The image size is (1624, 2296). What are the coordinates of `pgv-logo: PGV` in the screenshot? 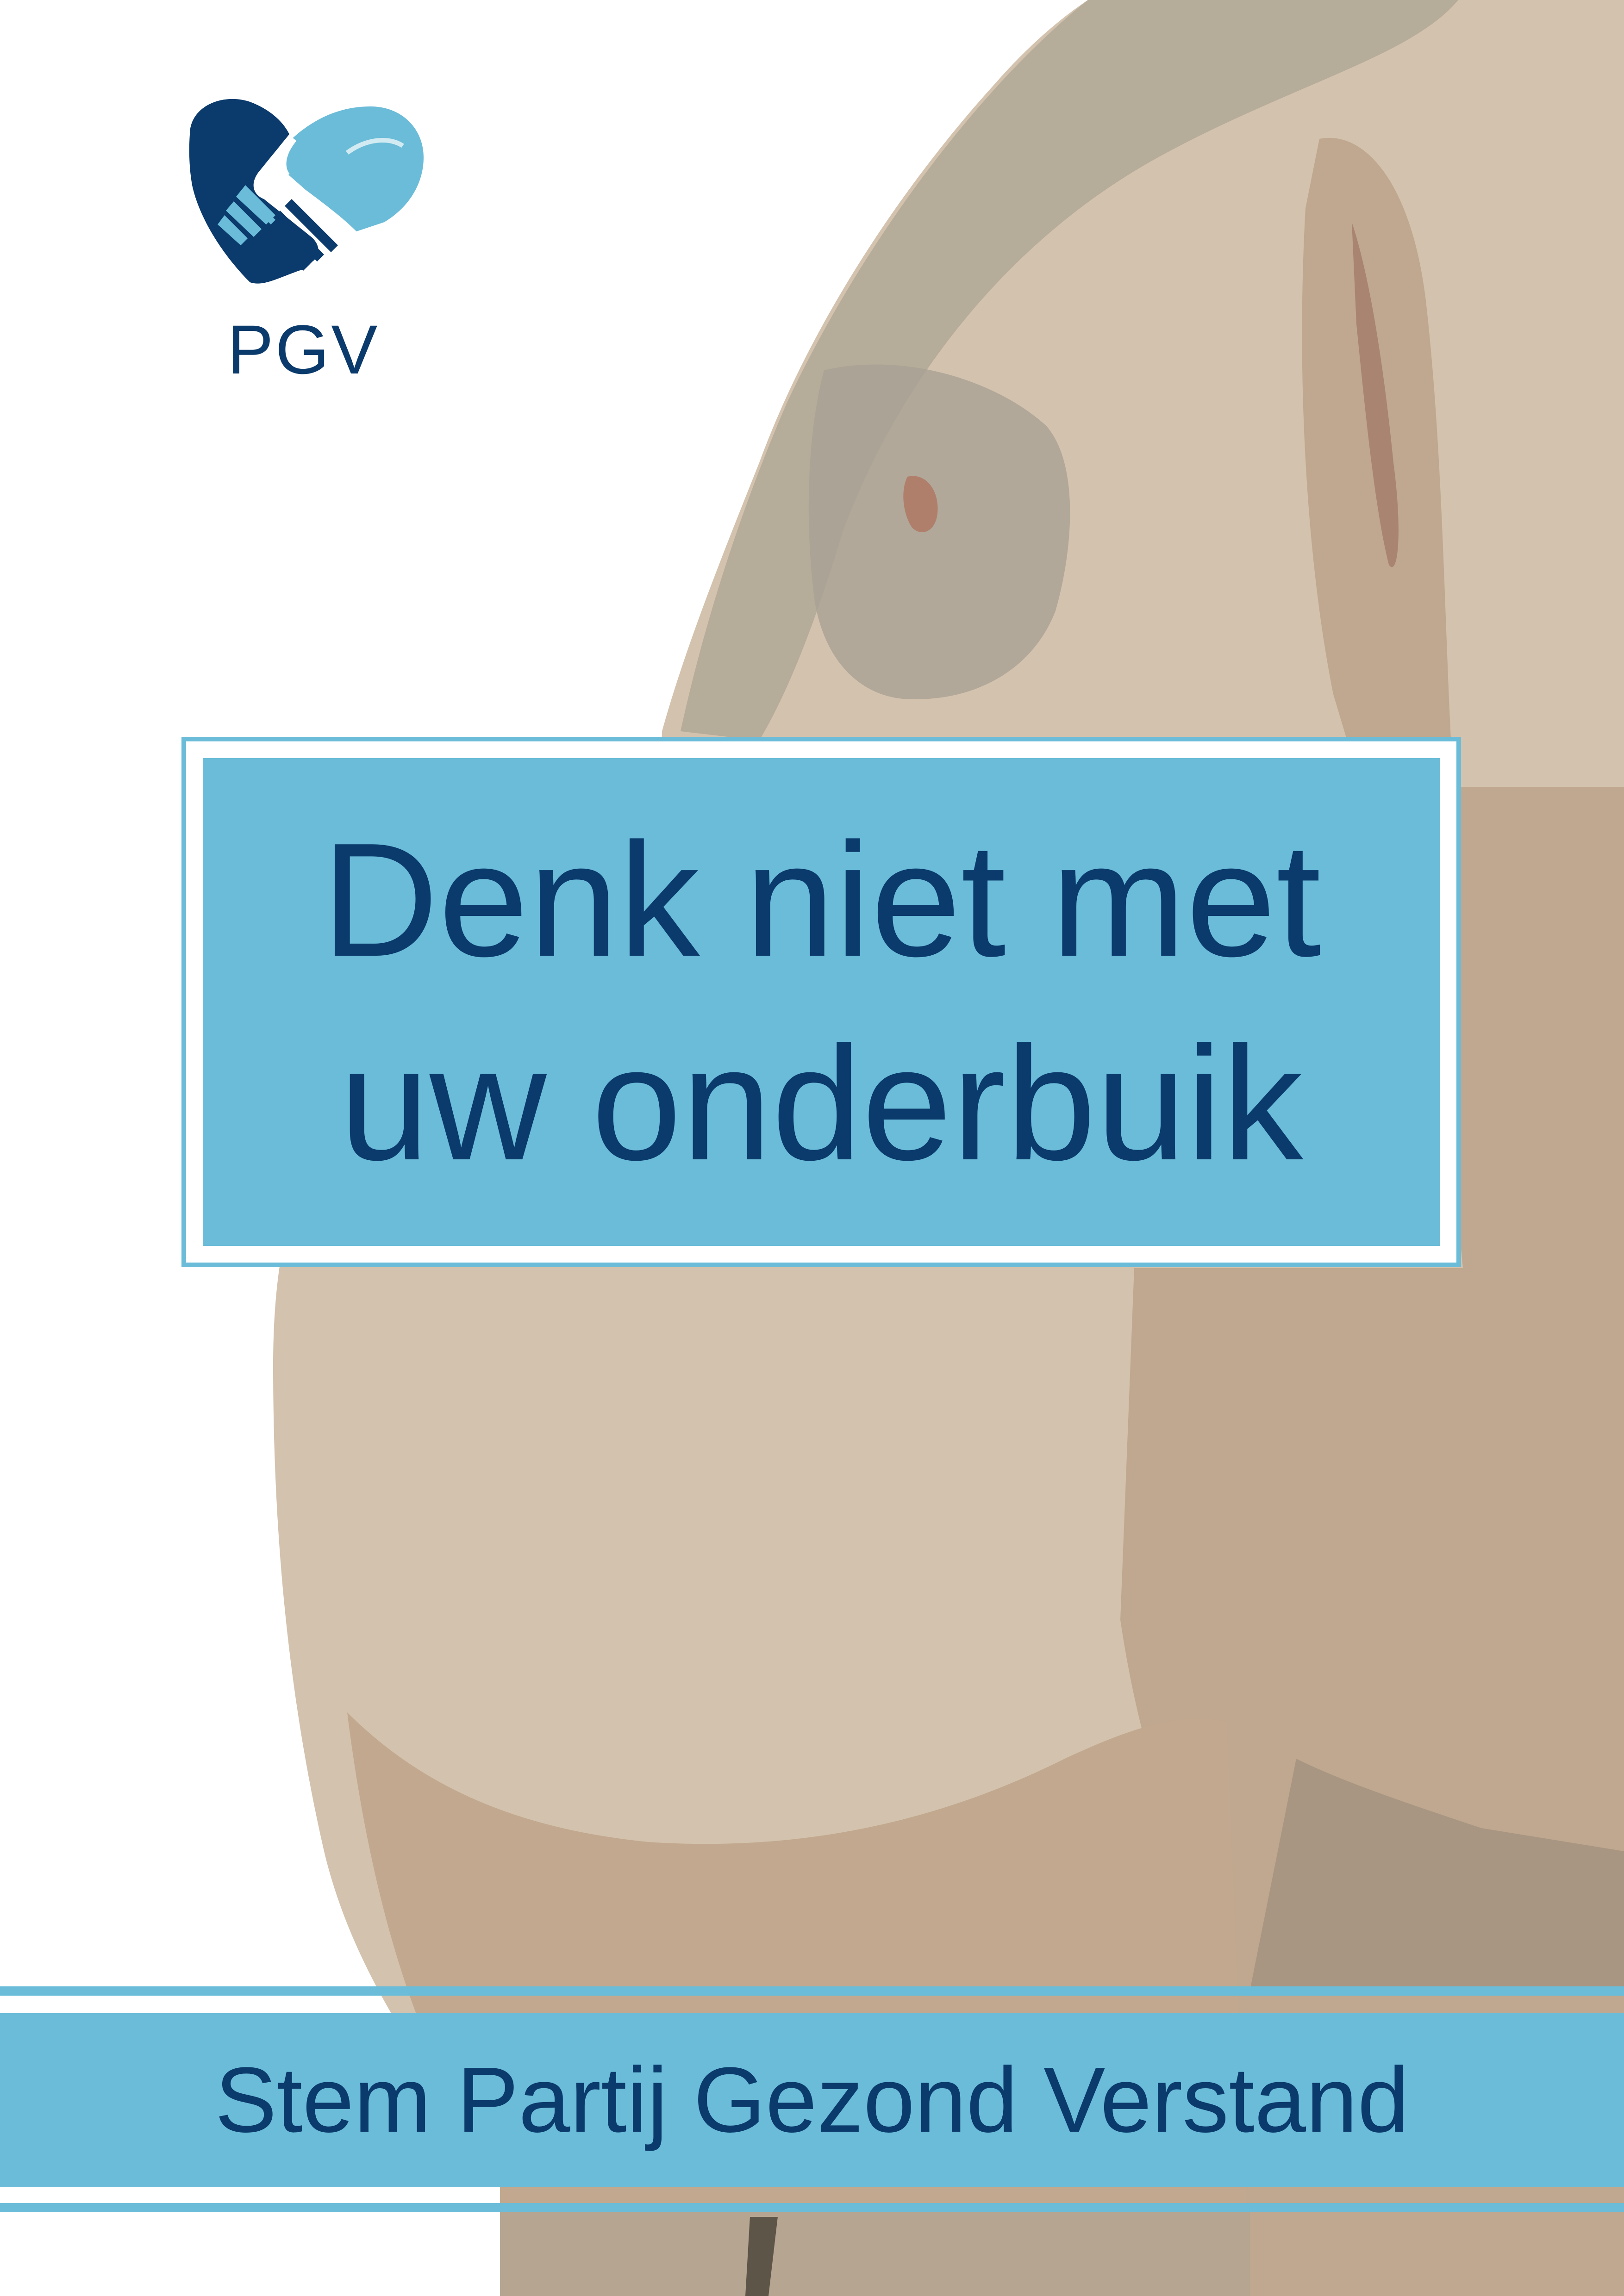 It's located at (303, 245).